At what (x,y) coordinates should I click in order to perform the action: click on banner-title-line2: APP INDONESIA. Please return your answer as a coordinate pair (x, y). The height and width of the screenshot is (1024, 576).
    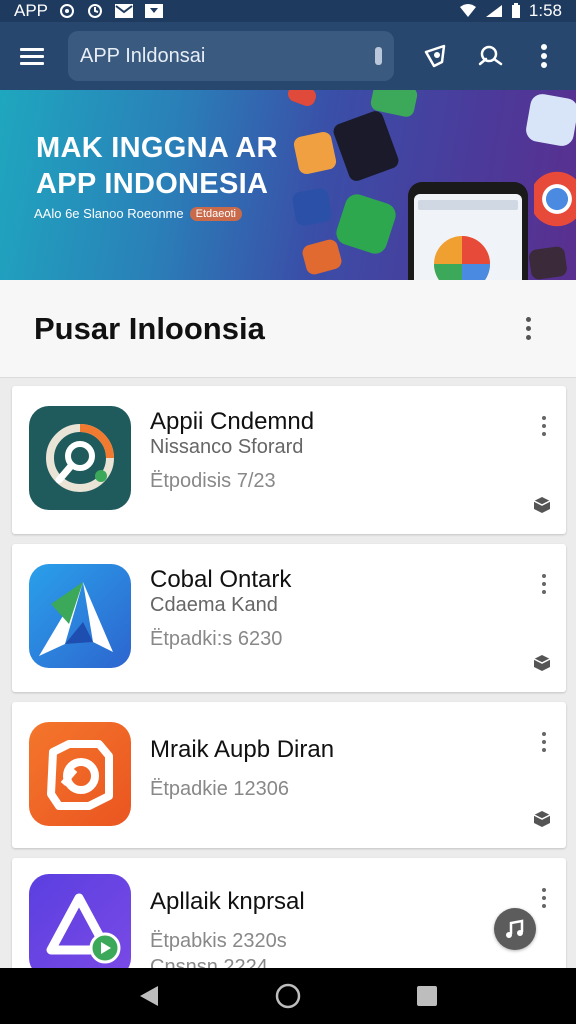
    Looking at the image, I should click on (152, 184).